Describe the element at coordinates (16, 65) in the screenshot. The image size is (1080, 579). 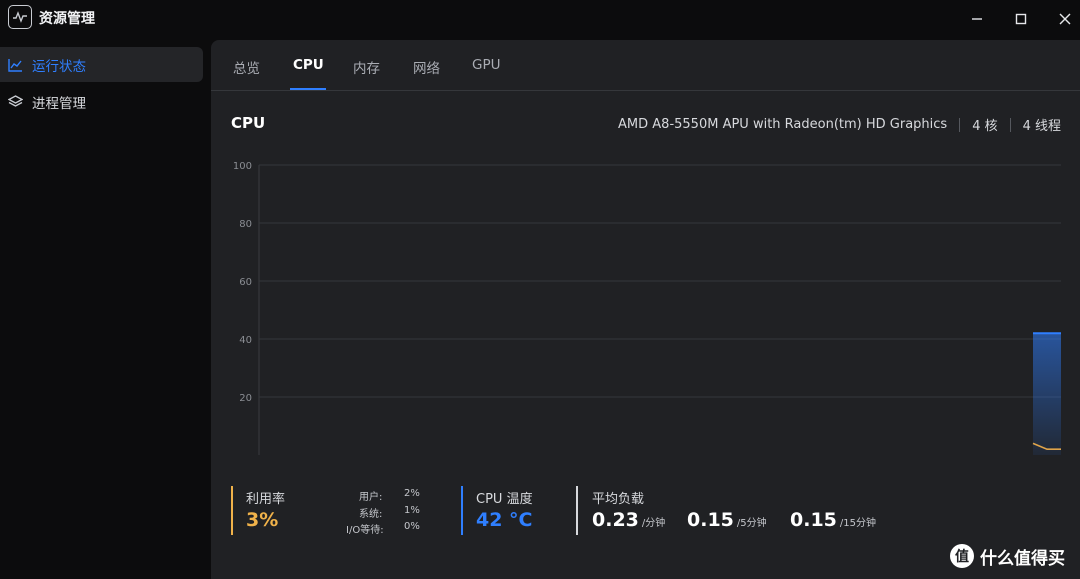
I see `line-chart-icon` at that location.